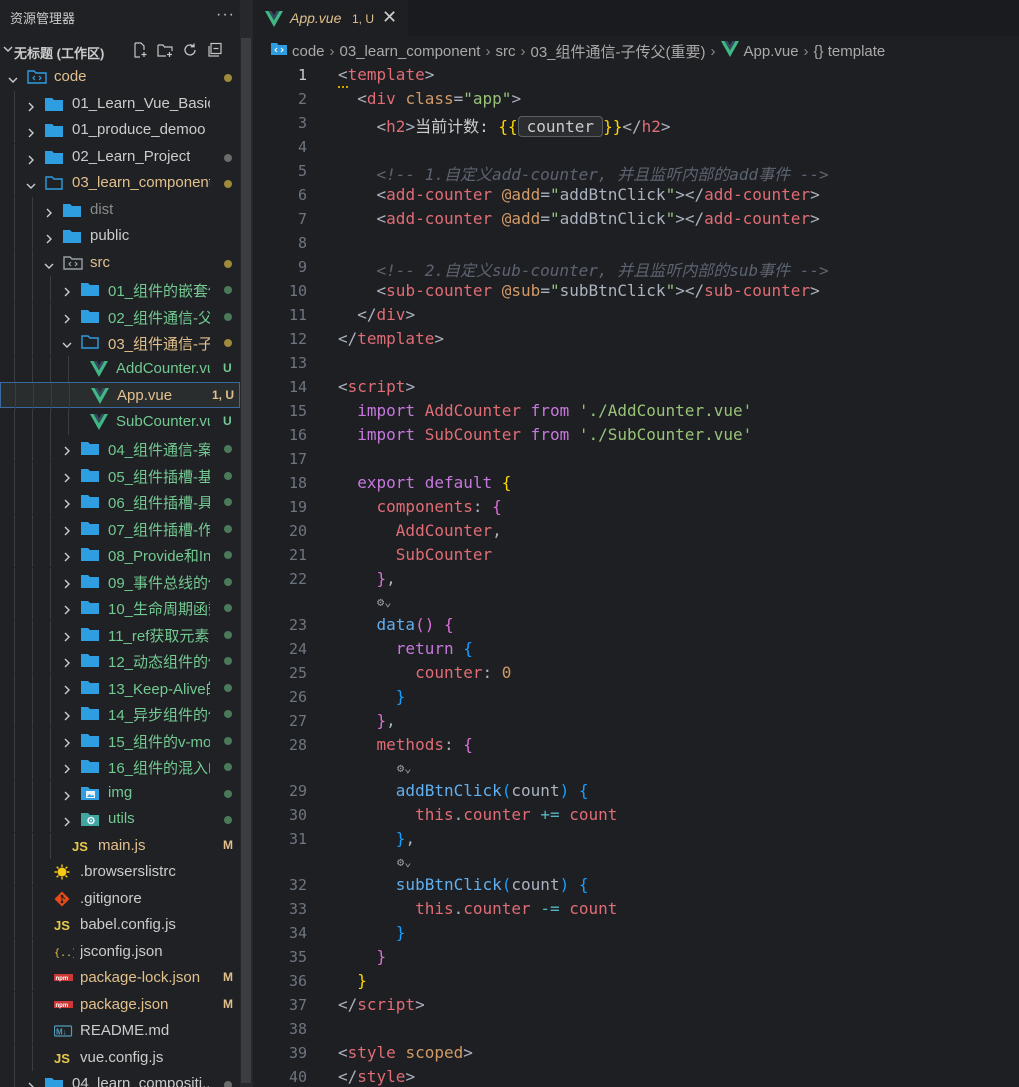  What do you see at coordinates (120, 1005) in the screenshot?
I see `tree-item: npm package.json M` at bounding box center [120, 1005].